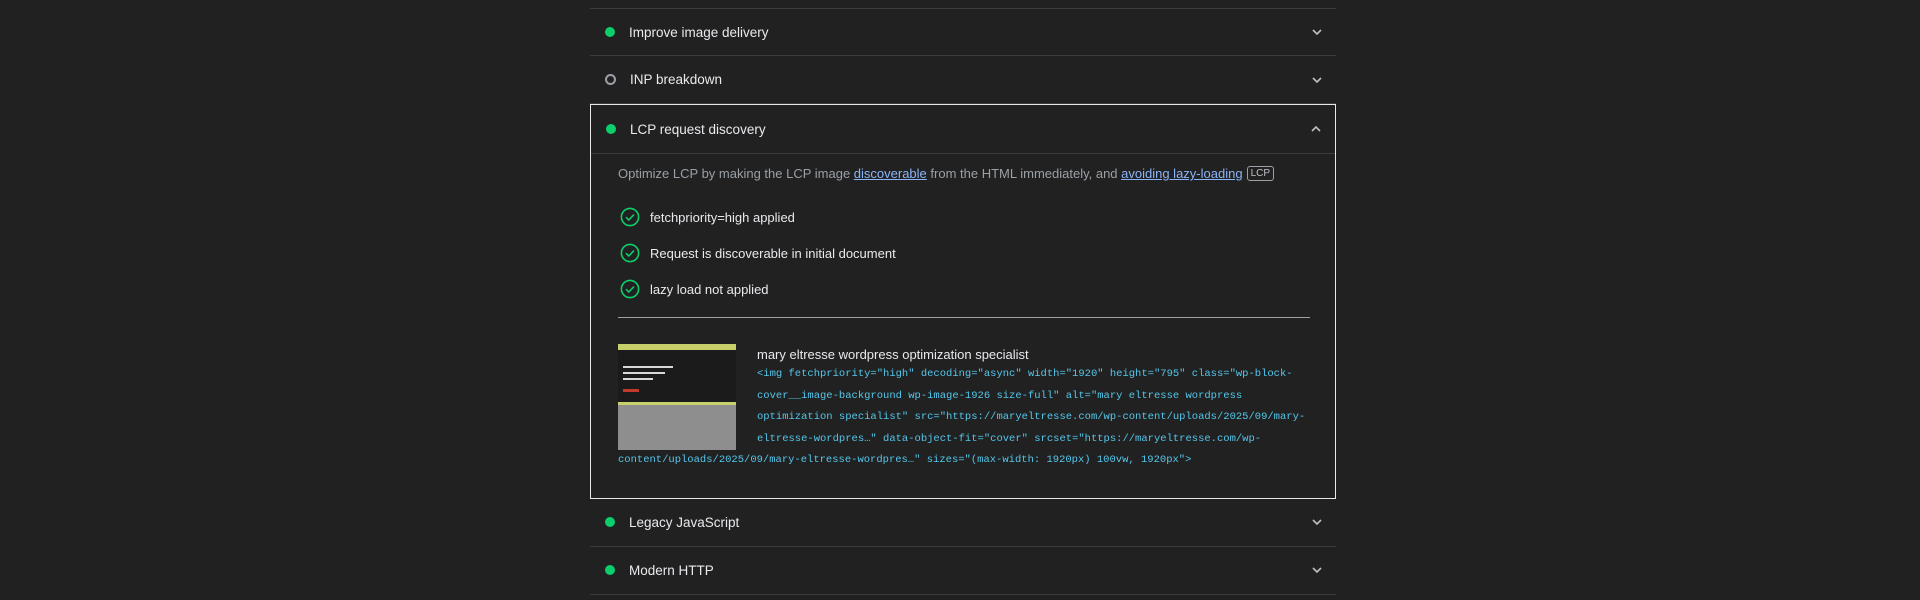  Describe the element at coordinates (1260, 173) in the screenshot. I see `lcp-badge: LCP` at that location.